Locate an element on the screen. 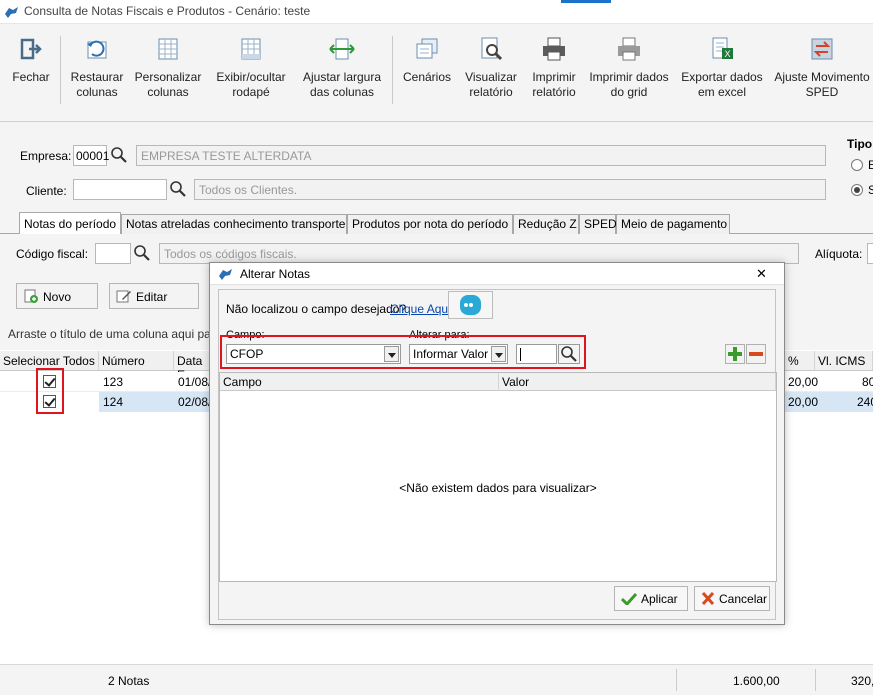  exportar-excel-label: Exportar dados em excel is located at coordinates (722, 84).